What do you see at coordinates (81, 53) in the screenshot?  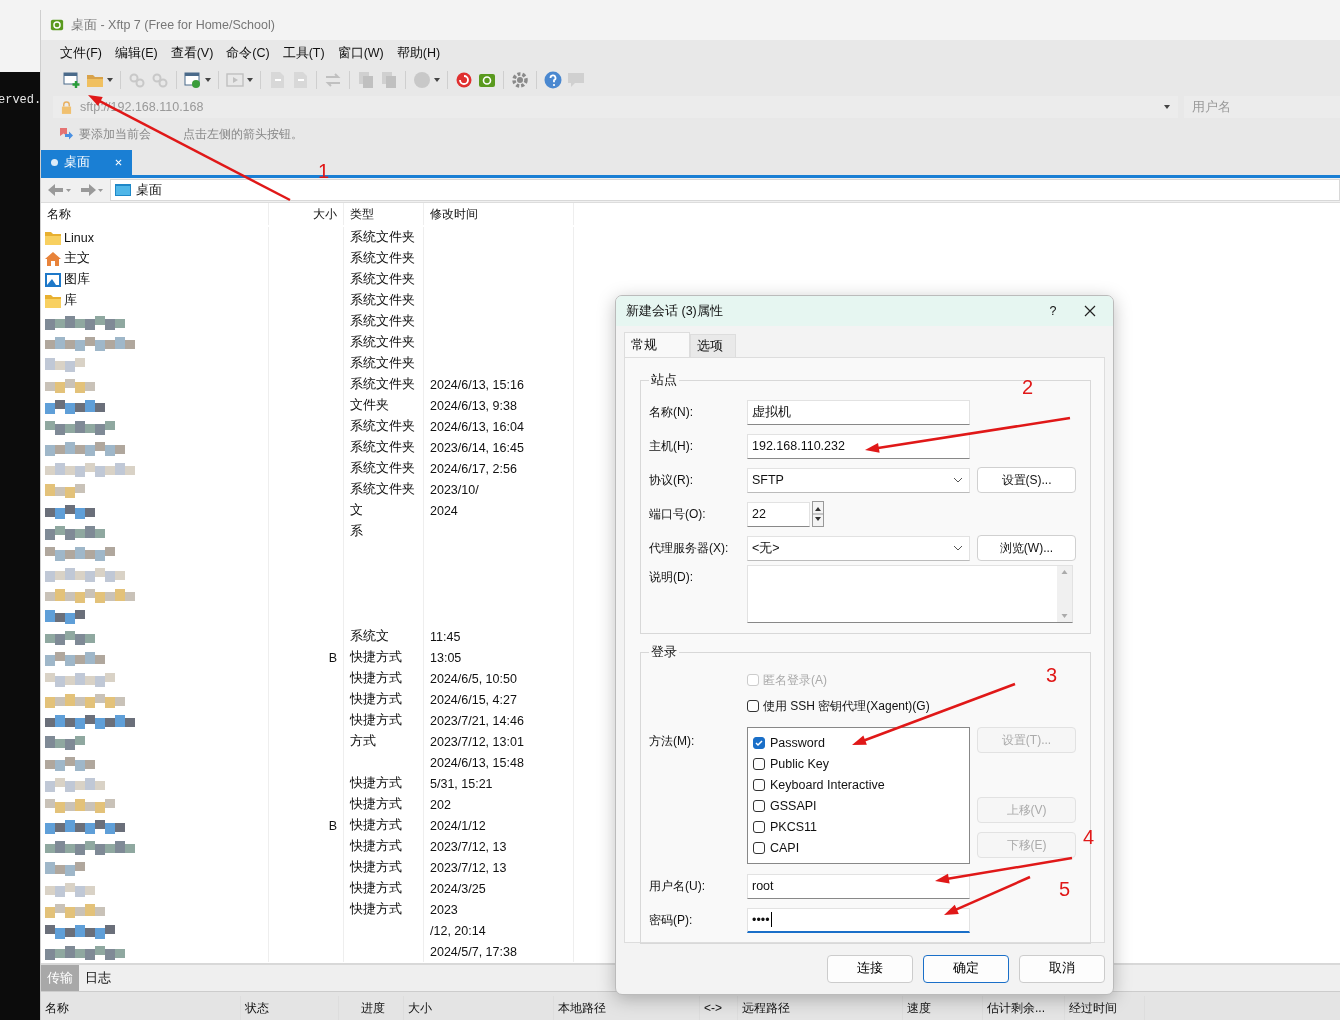 I see `menu-item: 文件(F)` at bounding box center [81, 53].